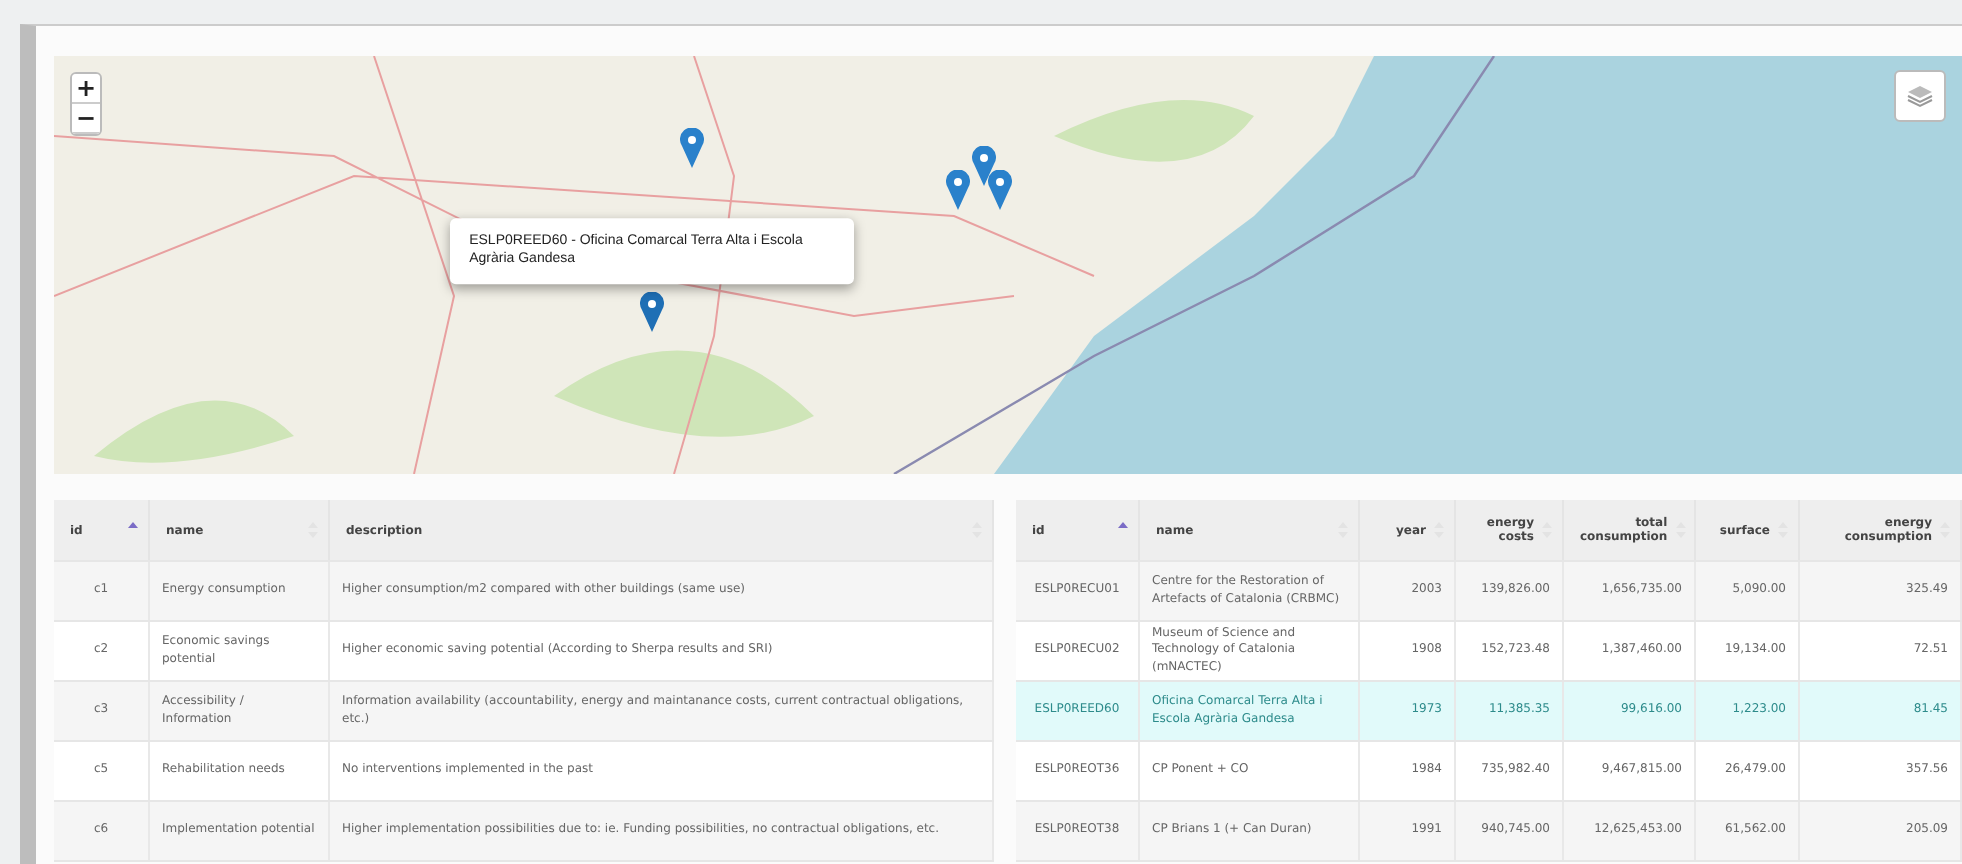 This screenshot has height=864, width=1962. I want to click on layers-button, so click(1920, 96).